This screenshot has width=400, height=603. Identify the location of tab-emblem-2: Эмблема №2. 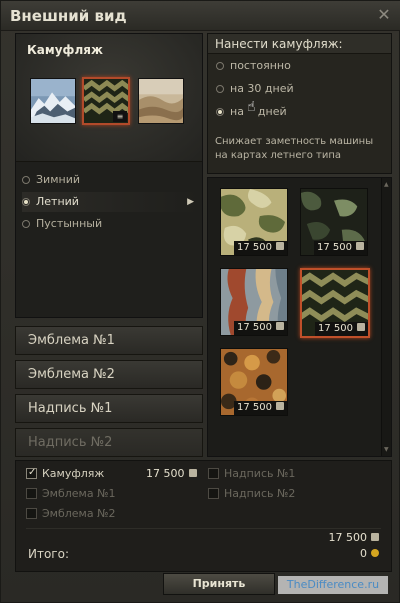
(109, 374).